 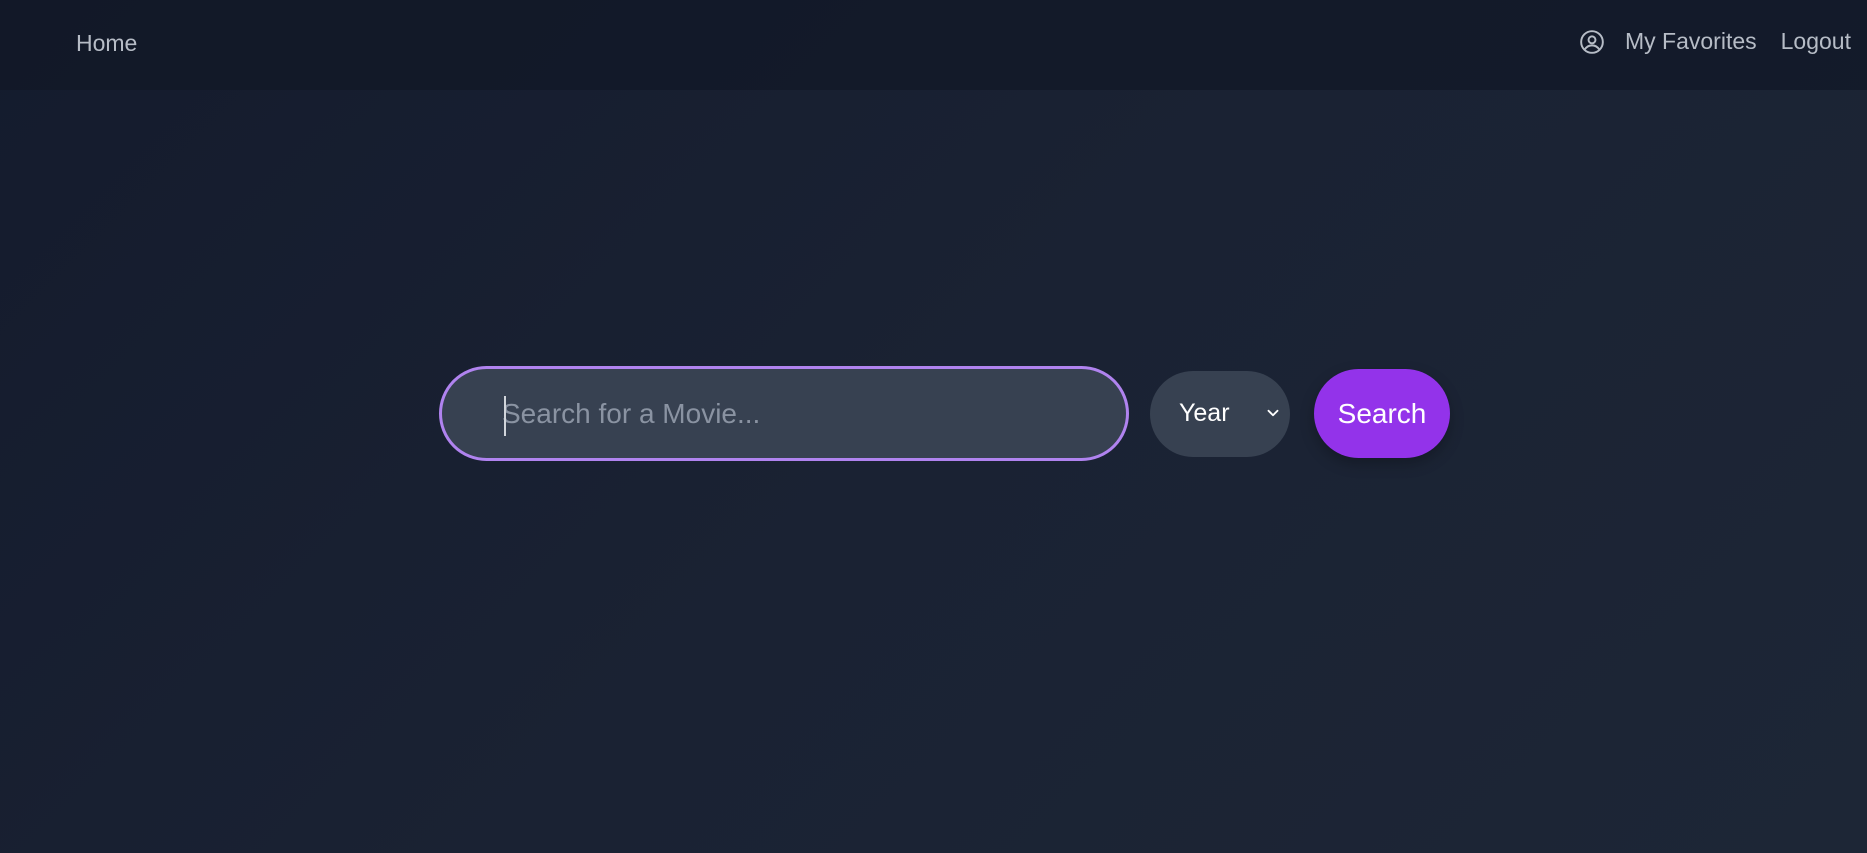 I want to click on search-field-container, so click(x=784, y=413).